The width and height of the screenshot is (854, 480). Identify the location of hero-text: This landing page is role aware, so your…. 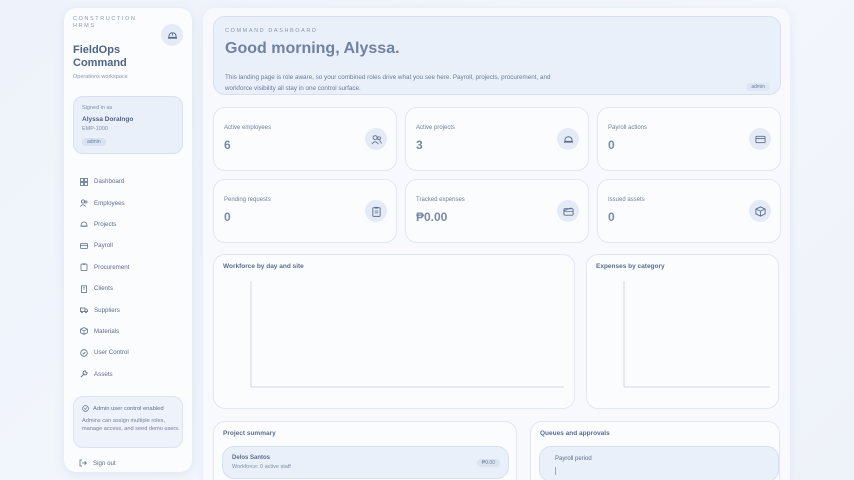
(388, 83).